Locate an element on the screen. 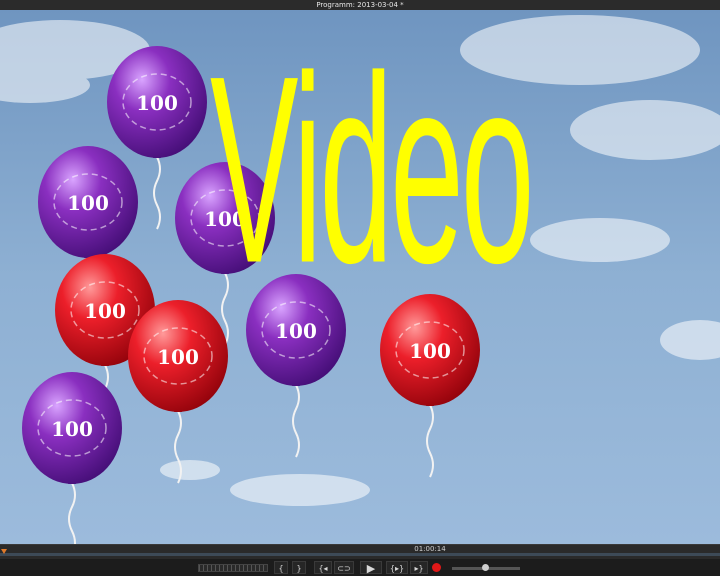 This screenshot has width=720, height=576. step-back-button: {◂ is located at coordinates (323, 567).